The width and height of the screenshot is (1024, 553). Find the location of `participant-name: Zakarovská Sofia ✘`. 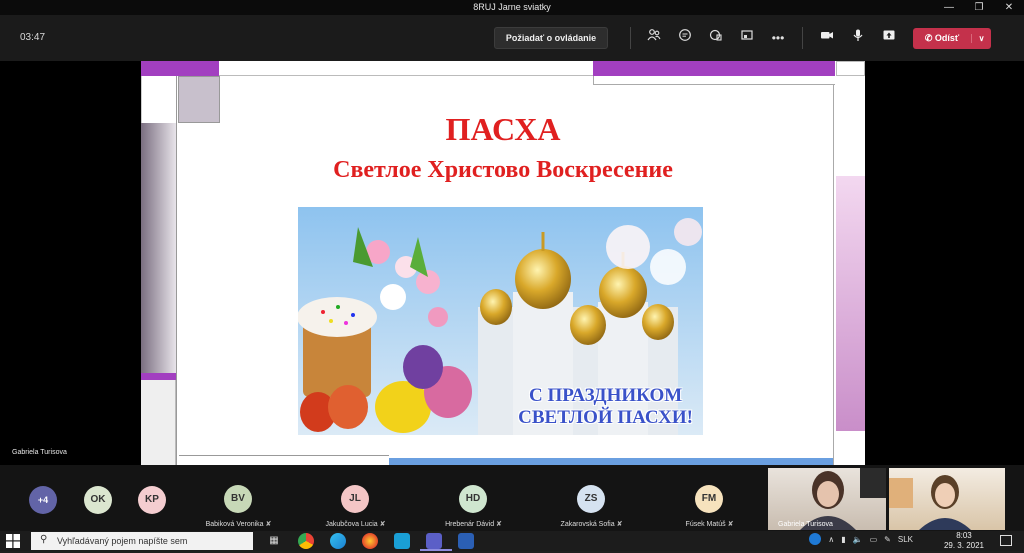

participant-name: Zakarovská Sofia ✘ is located at coordinates (591, 524).